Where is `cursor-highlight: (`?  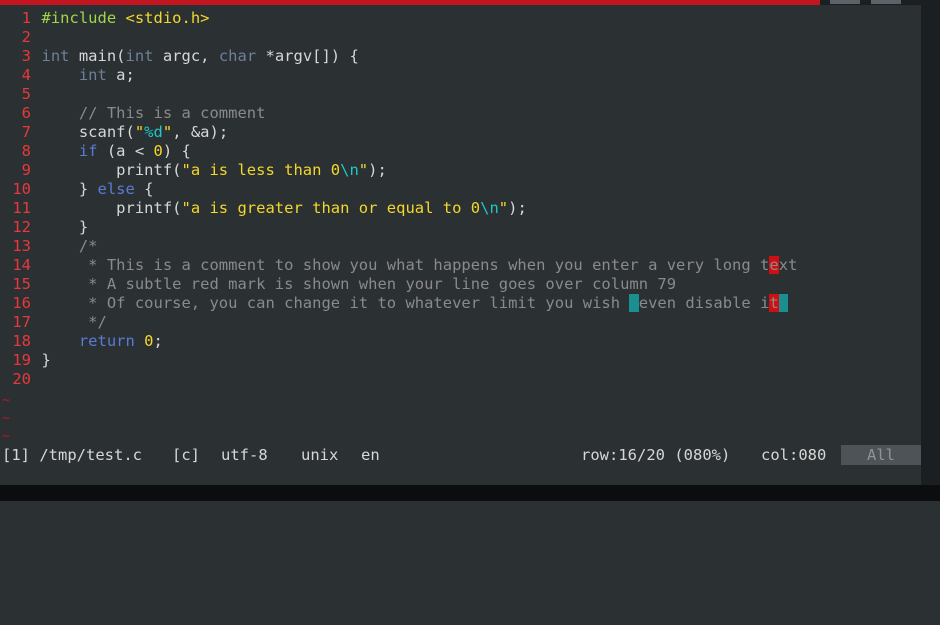
cursor-highlight: ( is located at coordinates (634, 303).